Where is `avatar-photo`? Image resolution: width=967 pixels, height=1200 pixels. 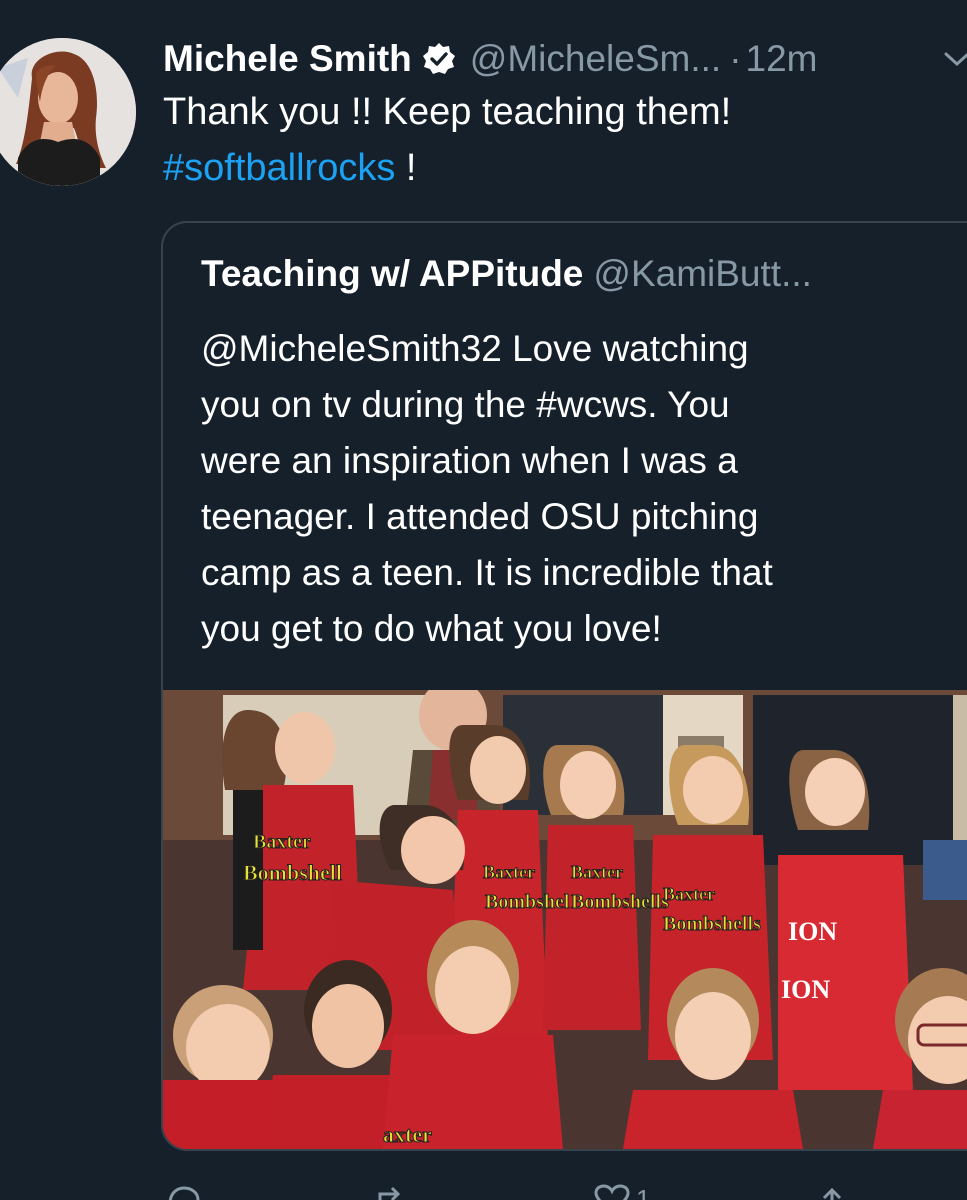
avatar-photo is located at coordinates (68, 112).